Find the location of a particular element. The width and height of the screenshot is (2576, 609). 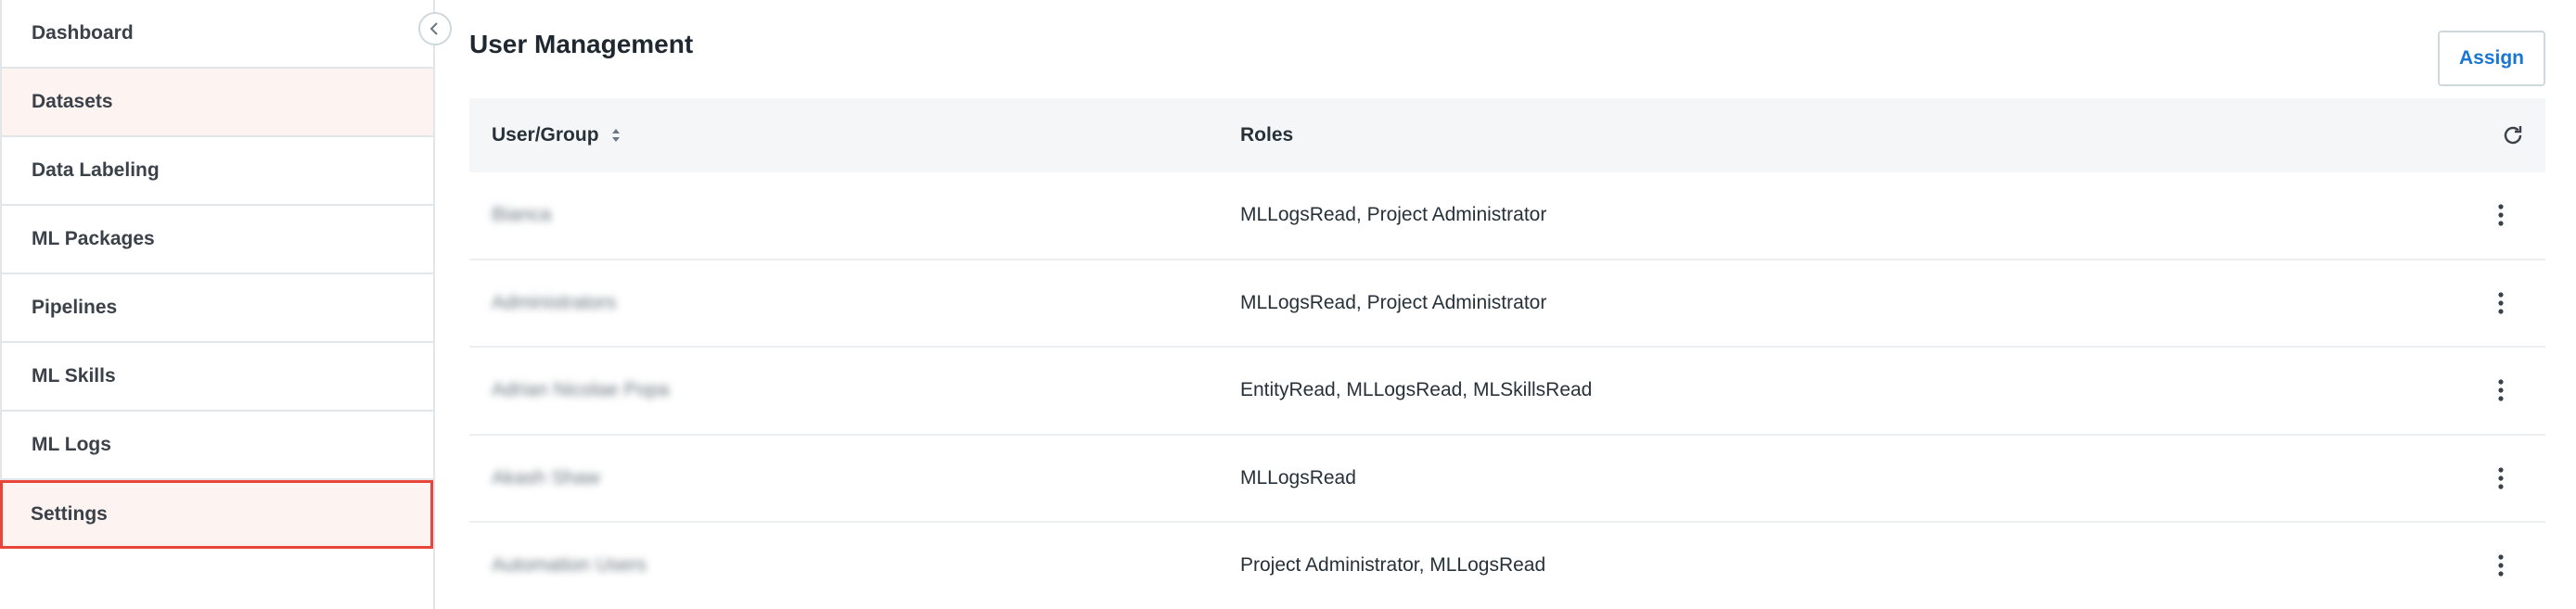

user-cell: Administrators is located at coordinates (554, 302).